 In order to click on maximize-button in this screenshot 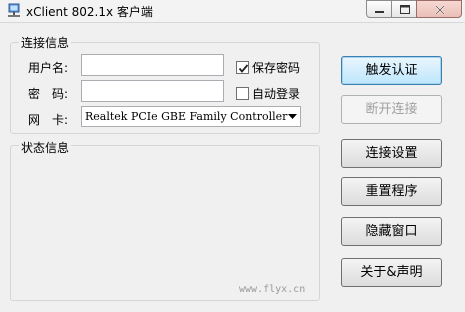, I will do `click(404, 9)`.